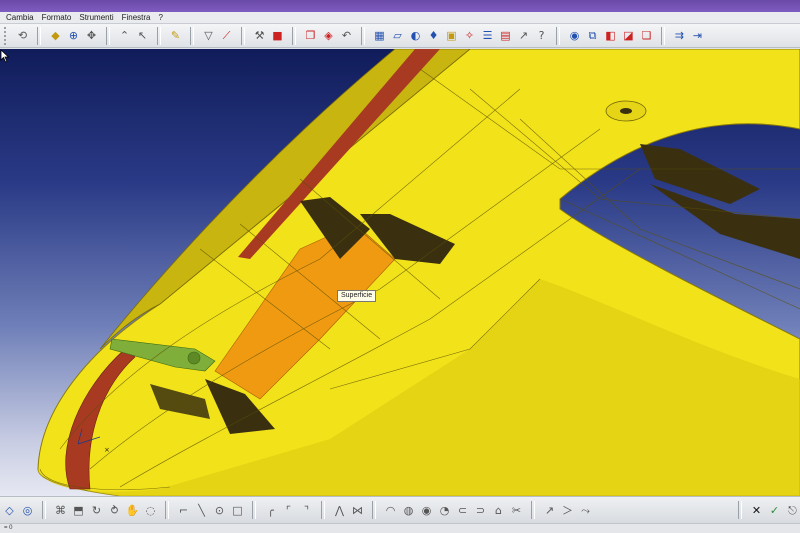 This screenshot has height=533, width=800. Describe the element at coordinates (73, 36) in the screenshot. I see `zoom-icon: ⊕` at that location.